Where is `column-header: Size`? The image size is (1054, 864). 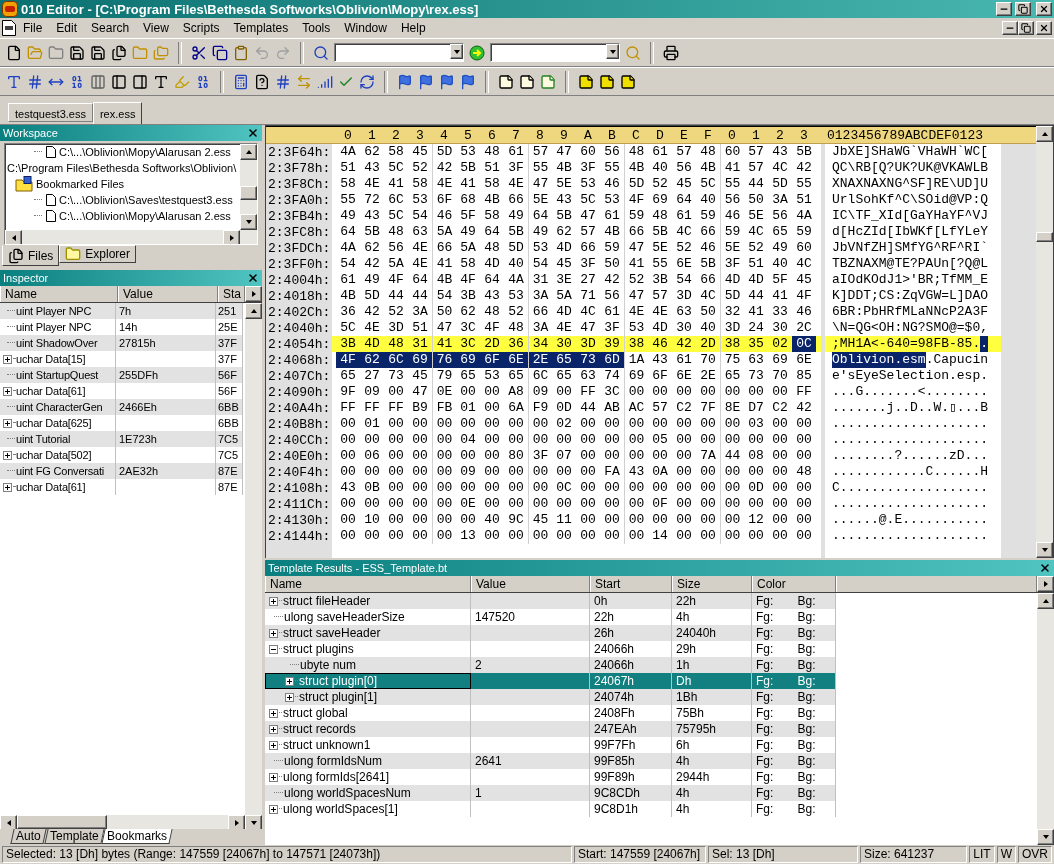
column-header: Size is located at coordinates (712, 584).